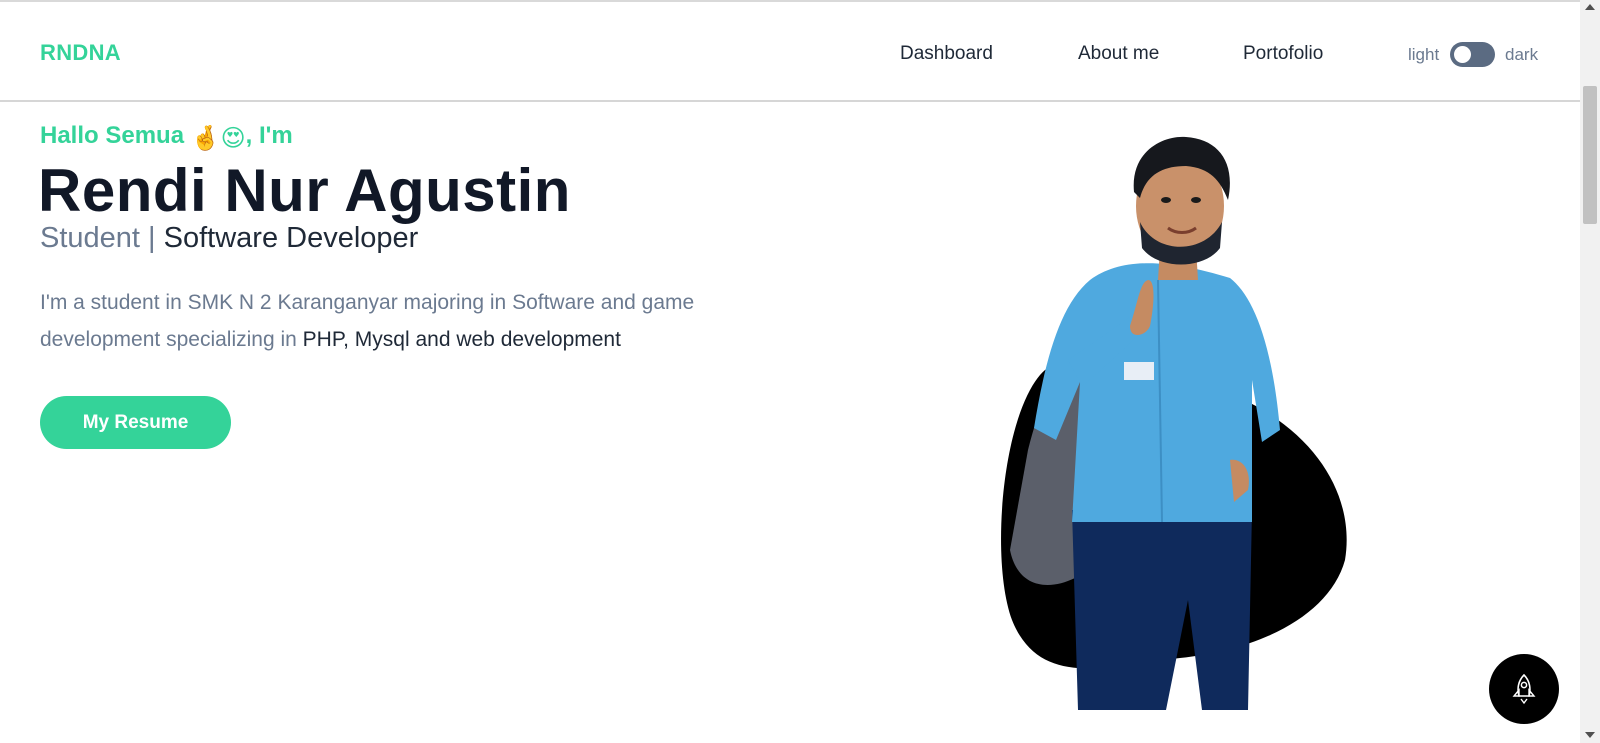 This screenshot has width=1600, height=743. What do you see at coordinates (304, 190) in the screenshot?
I see `hero-name: Rendi Nur Agustin` at bounding box center [304, 190].